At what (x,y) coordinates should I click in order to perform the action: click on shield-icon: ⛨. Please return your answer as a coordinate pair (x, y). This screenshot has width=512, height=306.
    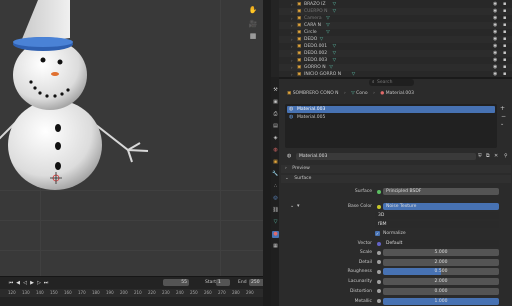
    Looking at the image, I should click on (480, 156).